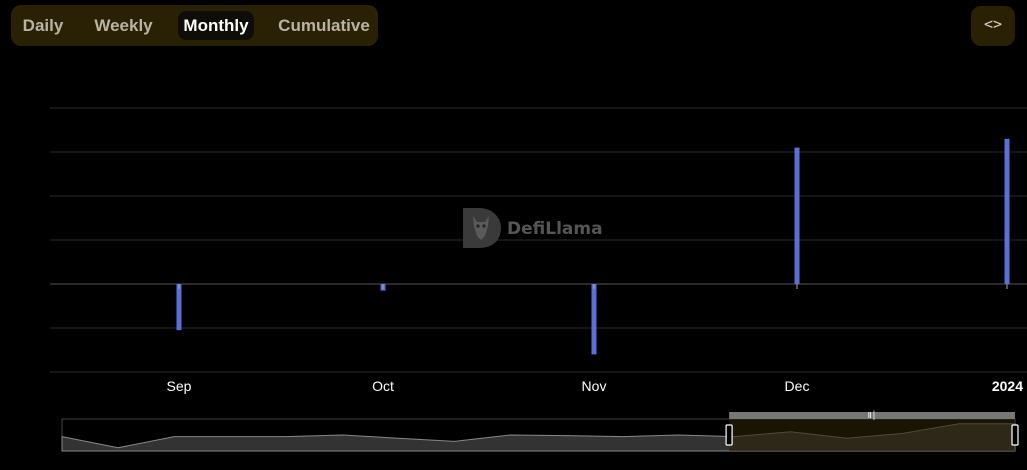 The width and height of the screenshot is (1027, 470). I want to click on x-tick-label: Sep, so click(179, 386).